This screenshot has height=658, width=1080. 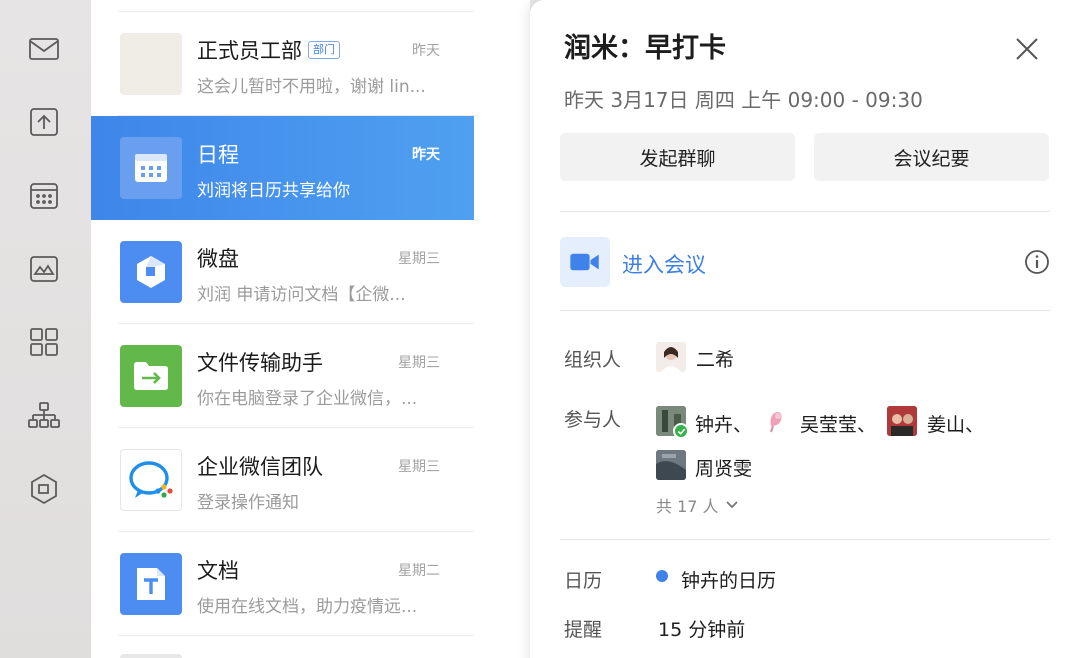 I want to click on apps-grid-icon, so click(x=44, y=342).